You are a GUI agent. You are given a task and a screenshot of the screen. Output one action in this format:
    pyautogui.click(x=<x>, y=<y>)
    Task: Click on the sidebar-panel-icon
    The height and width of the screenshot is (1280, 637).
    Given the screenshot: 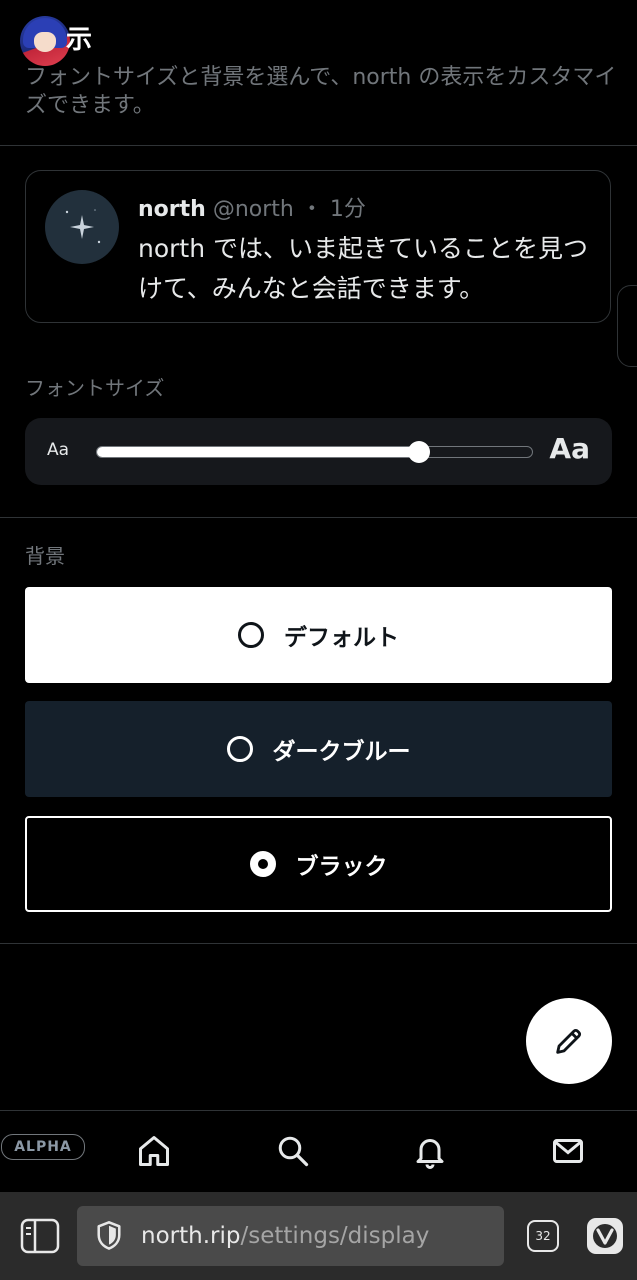 What is the action you would take?
    pyautogui.click(x=40, y=1236)
    